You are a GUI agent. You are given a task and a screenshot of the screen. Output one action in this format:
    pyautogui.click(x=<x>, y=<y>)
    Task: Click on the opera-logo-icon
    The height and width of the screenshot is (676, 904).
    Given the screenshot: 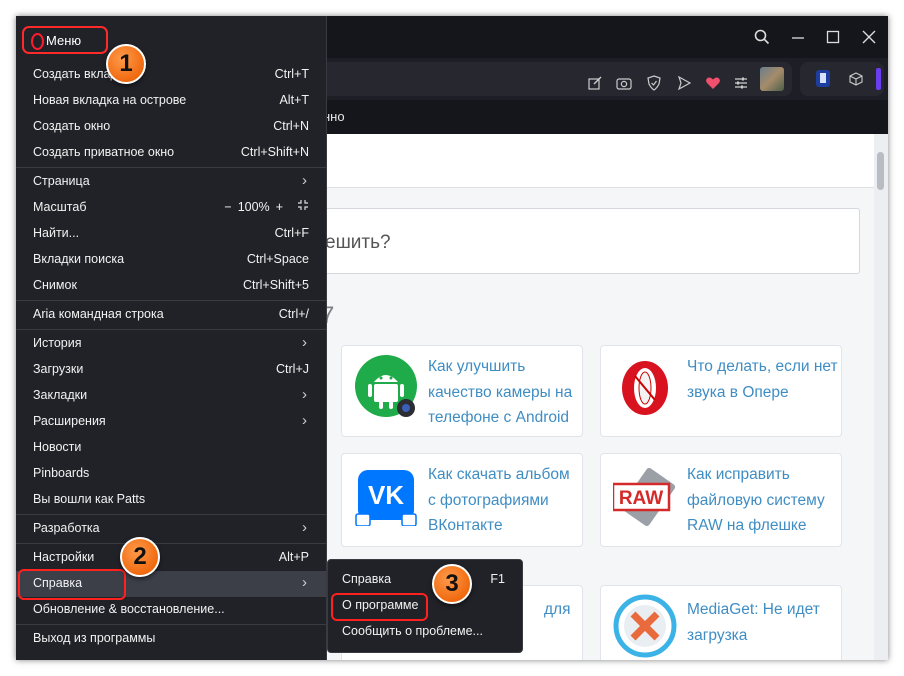 What is the action you would take?
    pyautogui.click(x=37, y=41)
    